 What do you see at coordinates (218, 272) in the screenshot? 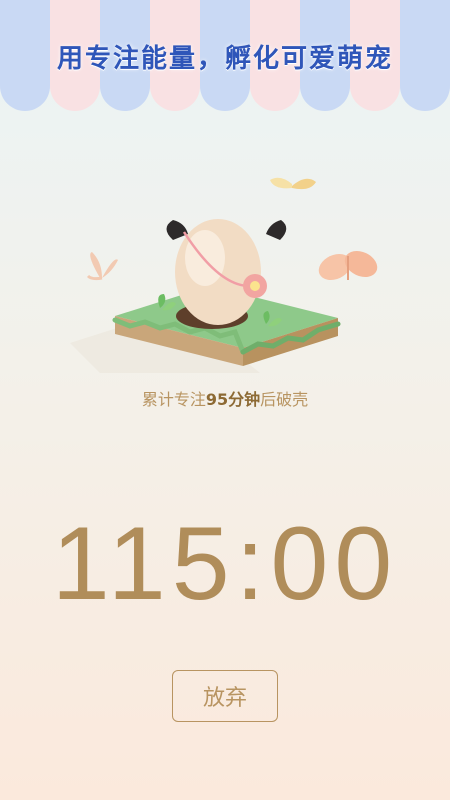
I see `egg-icon` at bounding box center [218, 272].